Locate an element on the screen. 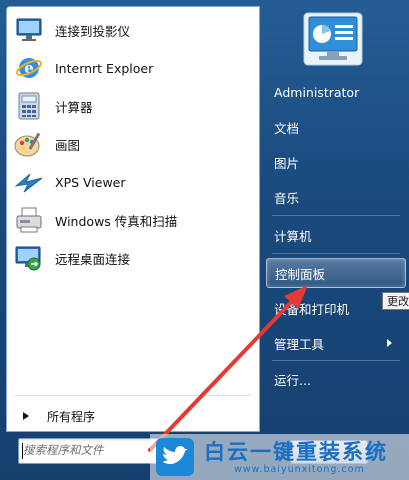  program-item-fax-scan: Windows 传真和扫描 is located at coordinates (133, 220).